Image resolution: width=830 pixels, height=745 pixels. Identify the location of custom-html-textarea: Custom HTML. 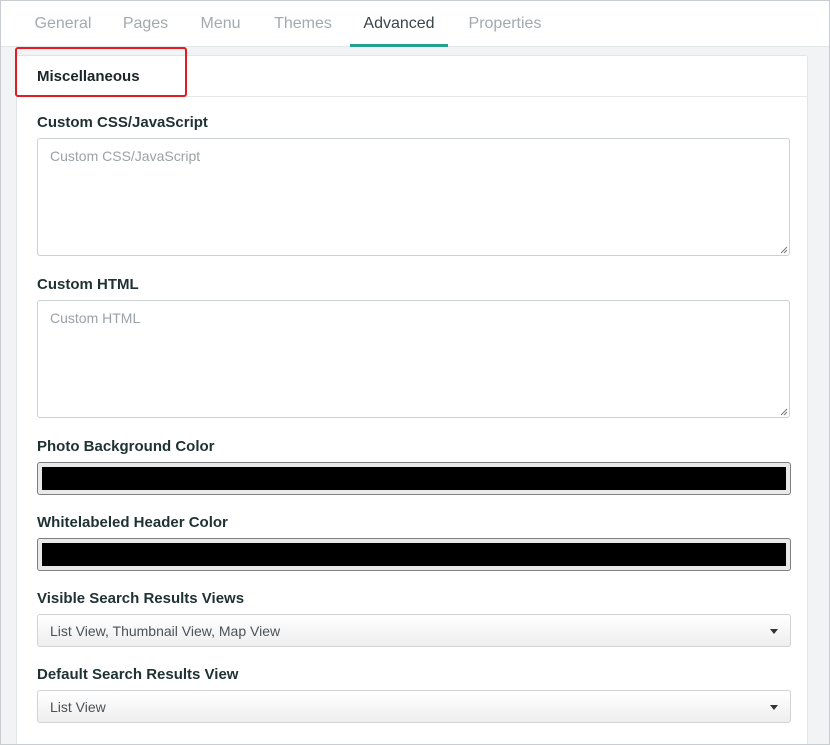
(413, 359).